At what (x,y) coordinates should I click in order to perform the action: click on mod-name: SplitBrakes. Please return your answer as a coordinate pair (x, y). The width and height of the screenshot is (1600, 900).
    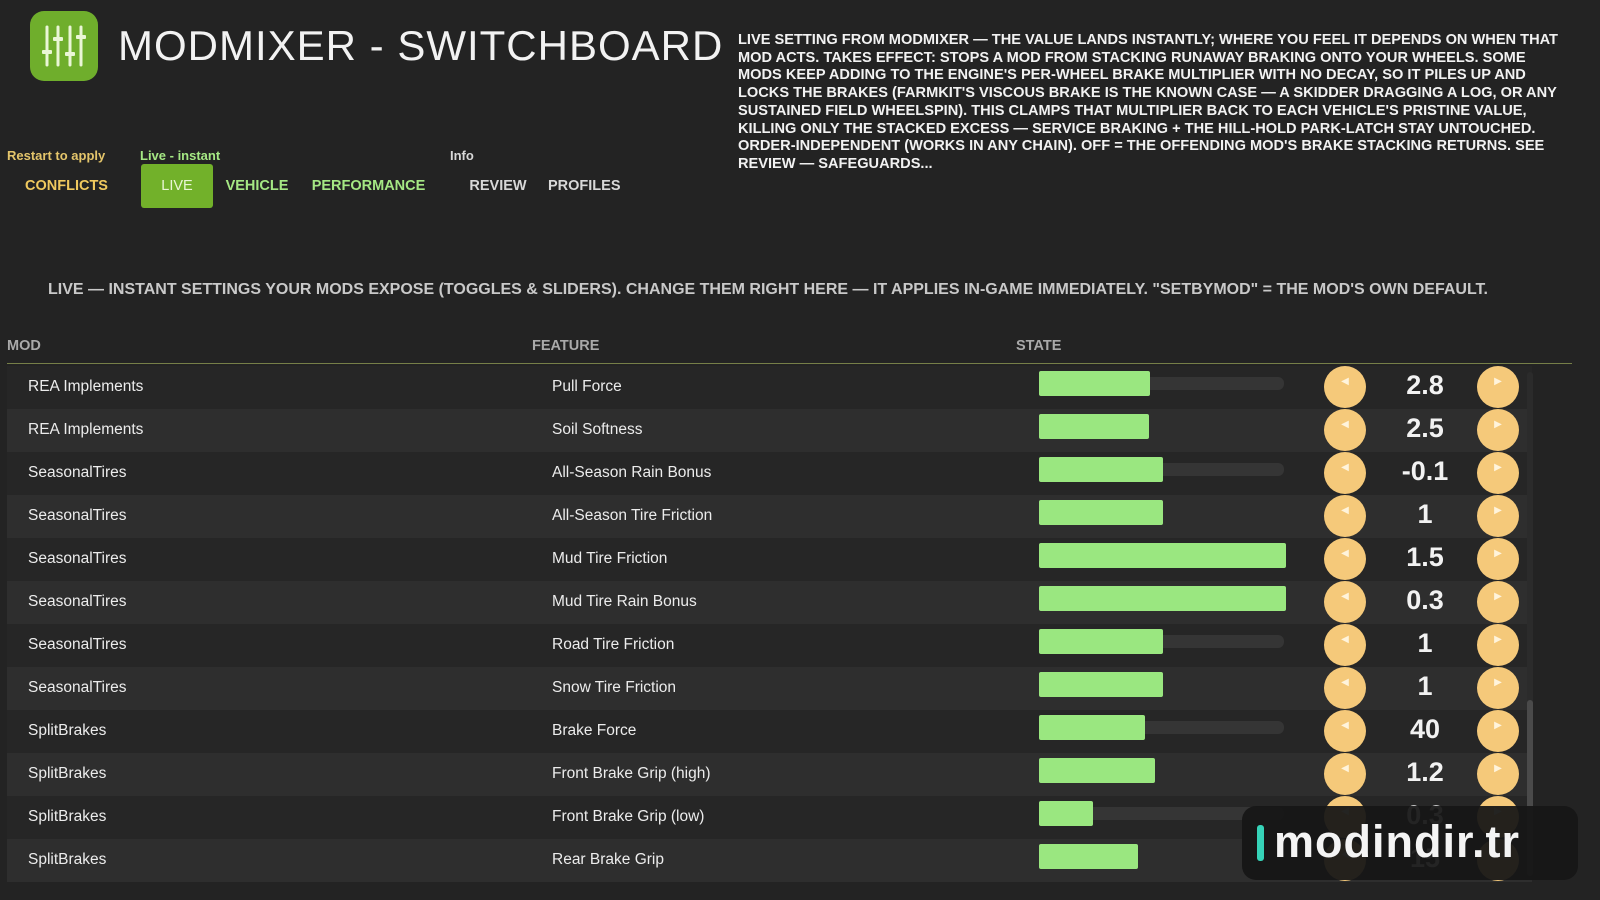
    Looking at the image, I should click on (67, 859).